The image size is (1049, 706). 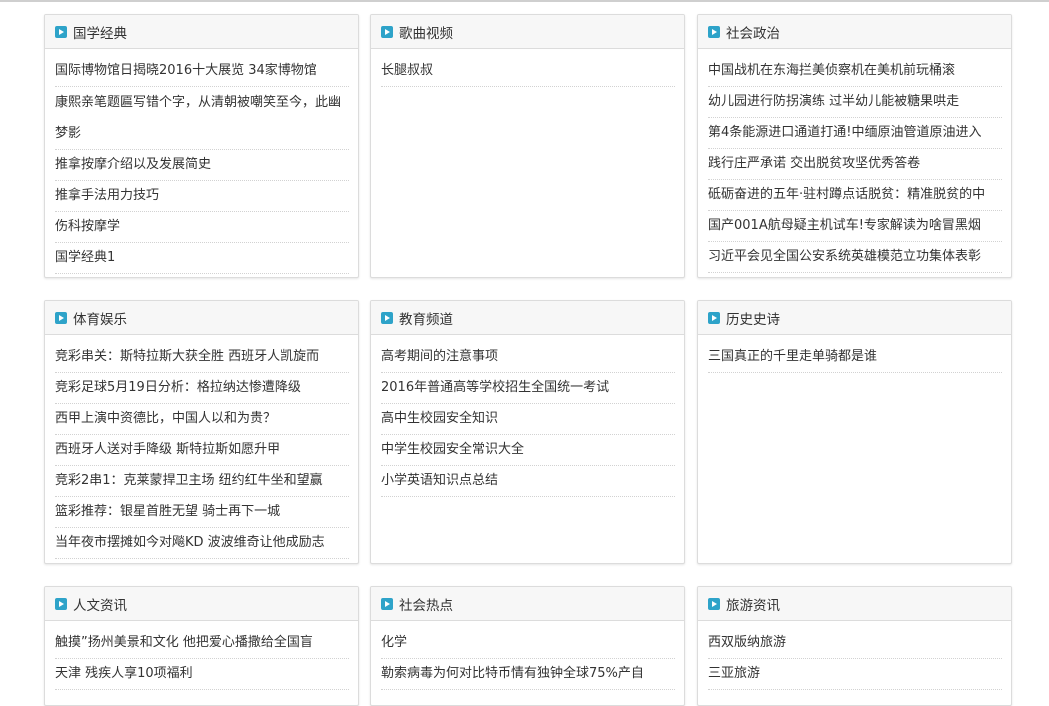 What do you see at coordinates (201, 604) in the screenshot?
I see `panel-header: 人文资讯` at bounding box center [201, 604].